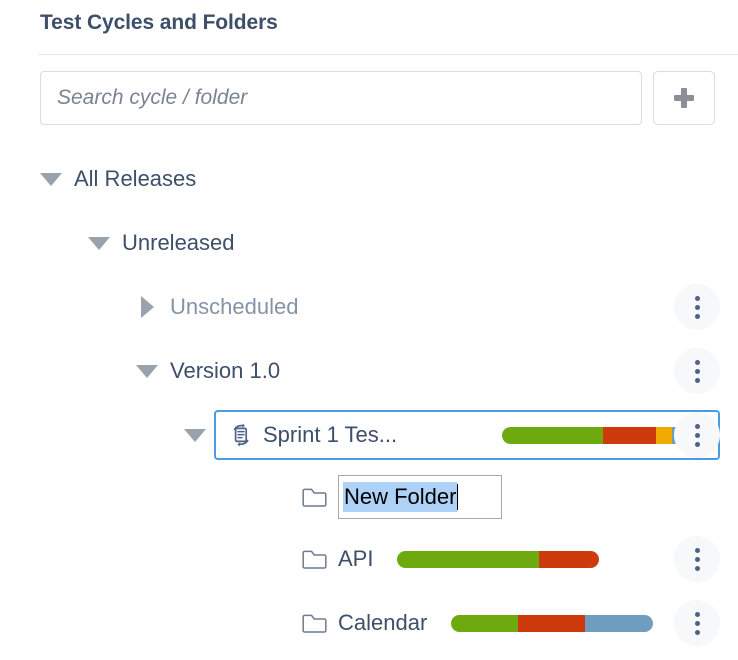  Describe the element at coordinates (369, 179) in the screenshot. I see `tree-row-all-releases: All Releases` at that location.